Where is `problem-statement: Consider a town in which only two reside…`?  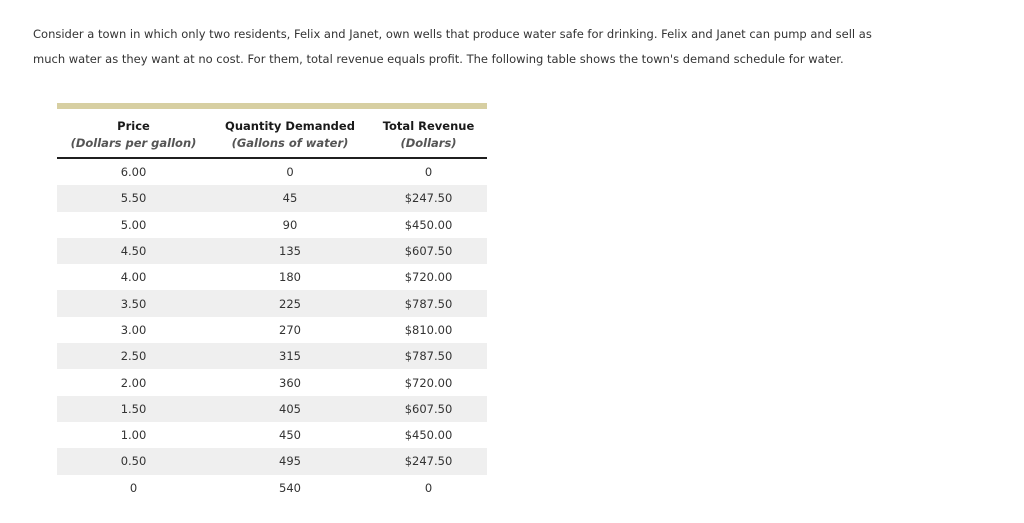
problem-statement: Consider a town in which only two reside… is located at coordinates (528, 47).